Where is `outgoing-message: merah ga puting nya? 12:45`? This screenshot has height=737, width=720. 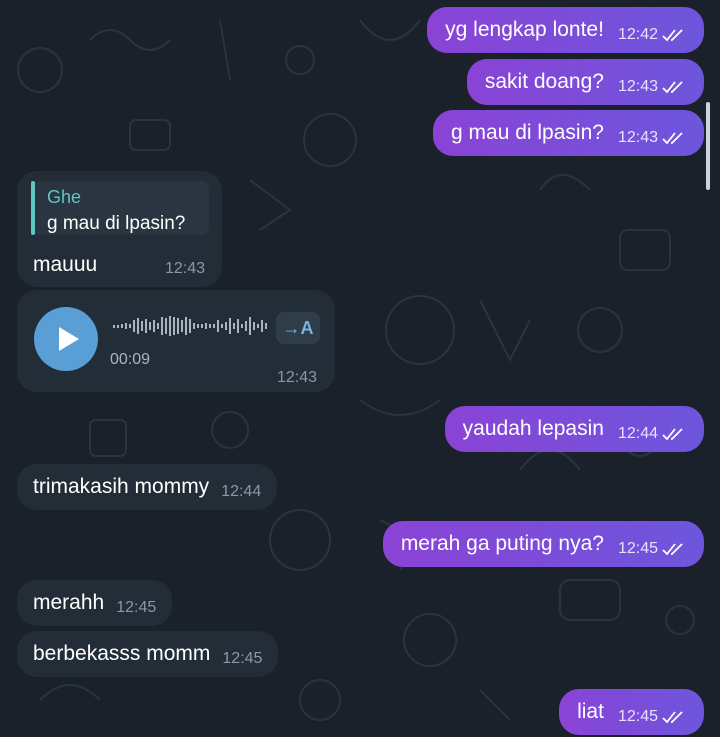 outgoing-message: merah ga puting nya? 12:45 is located at coordinates (543, 544).